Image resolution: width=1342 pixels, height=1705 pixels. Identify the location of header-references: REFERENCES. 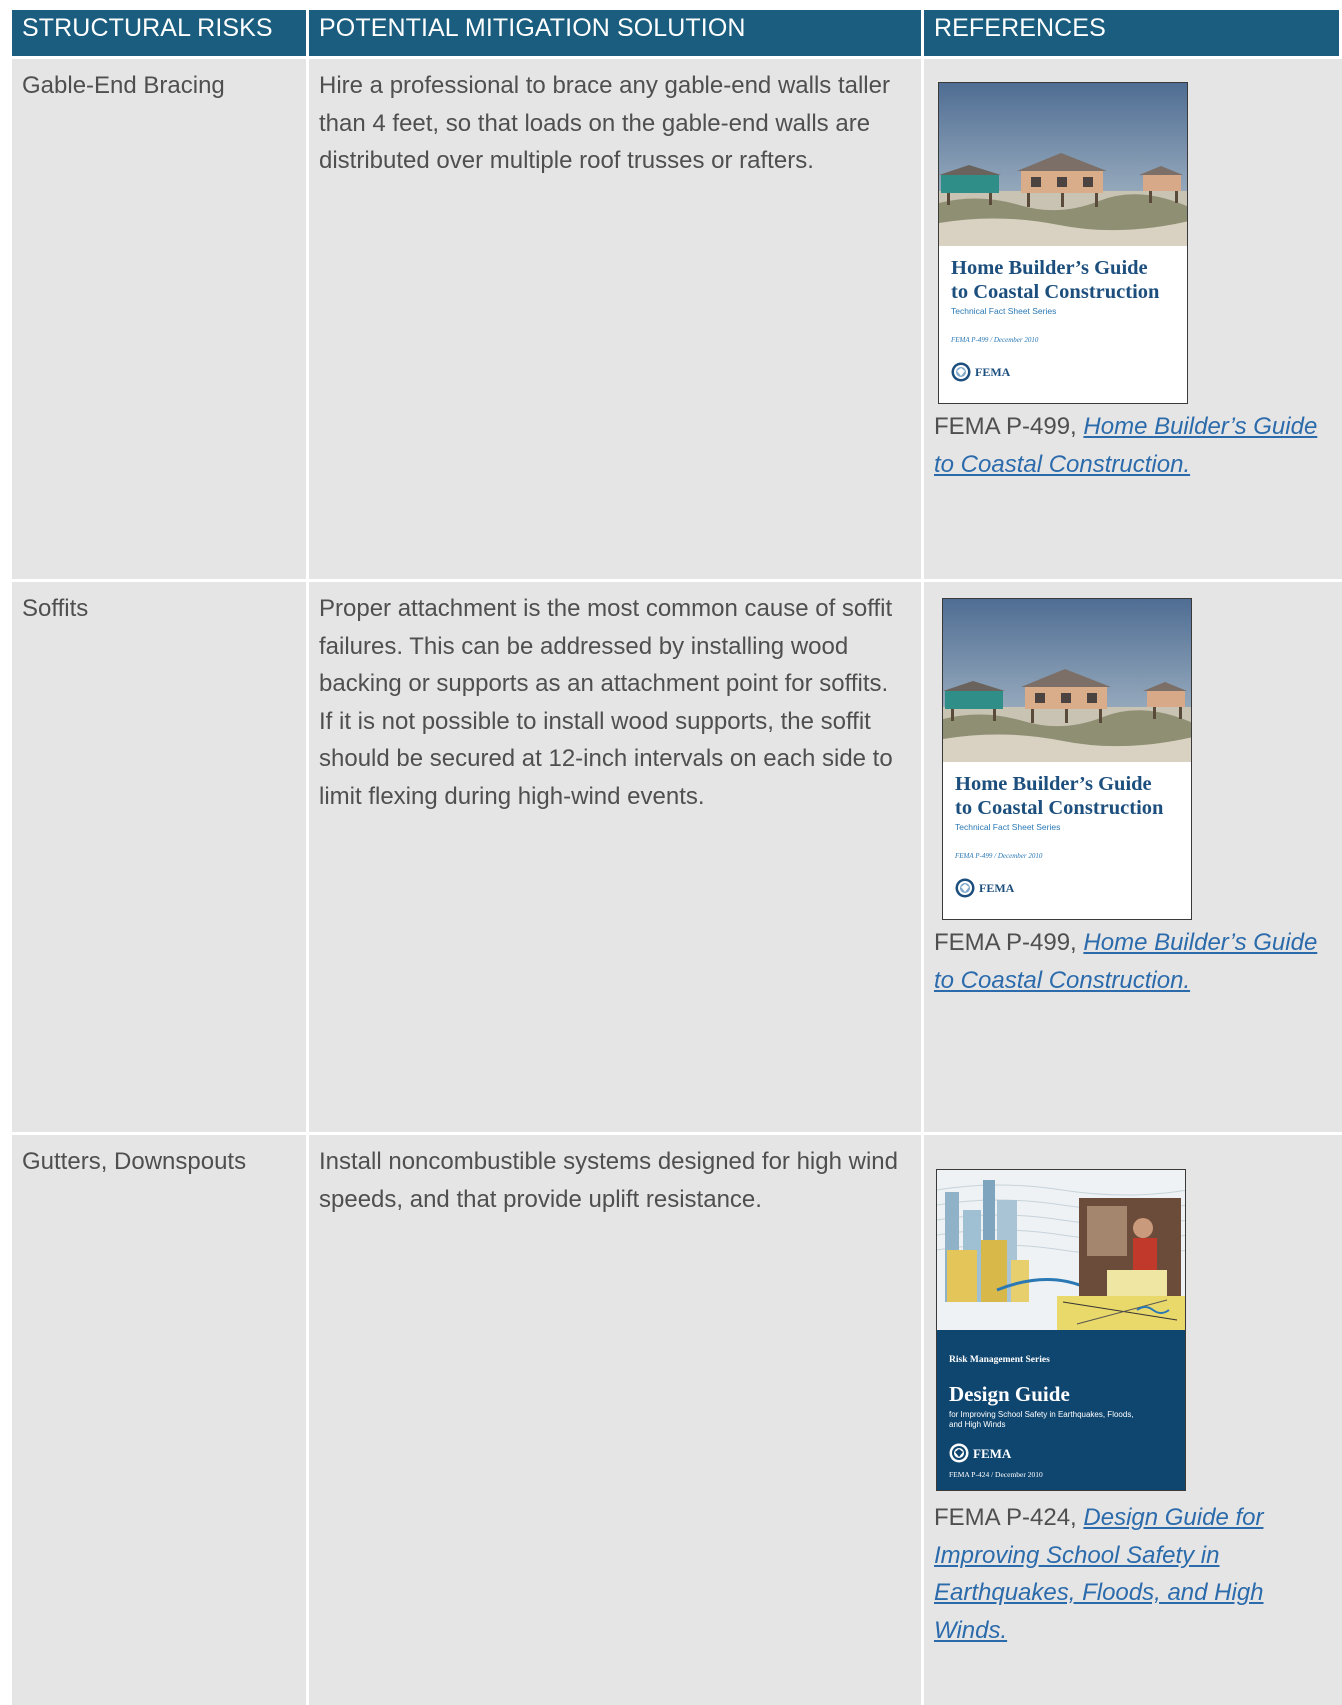
(1133, 28).